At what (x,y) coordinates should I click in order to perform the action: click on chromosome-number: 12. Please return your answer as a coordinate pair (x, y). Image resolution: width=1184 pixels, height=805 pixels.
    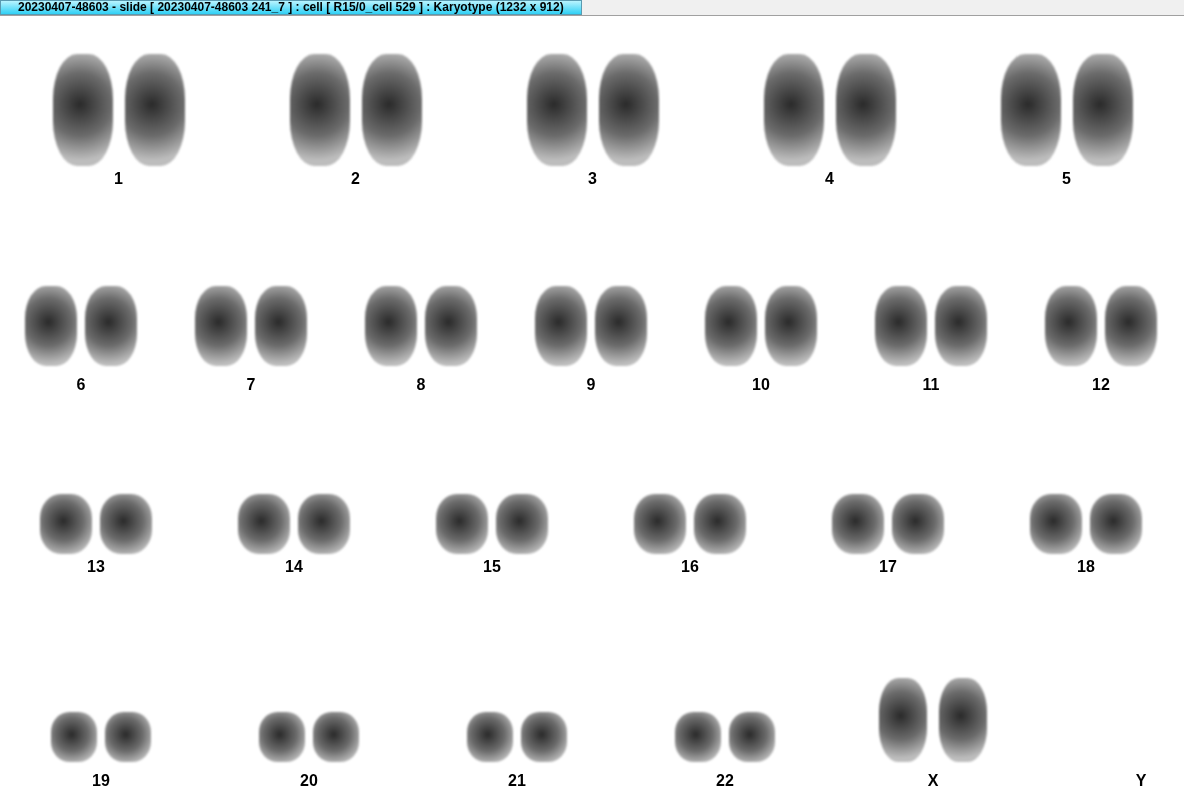
    Looking at the image, I should click on (1101, 385).